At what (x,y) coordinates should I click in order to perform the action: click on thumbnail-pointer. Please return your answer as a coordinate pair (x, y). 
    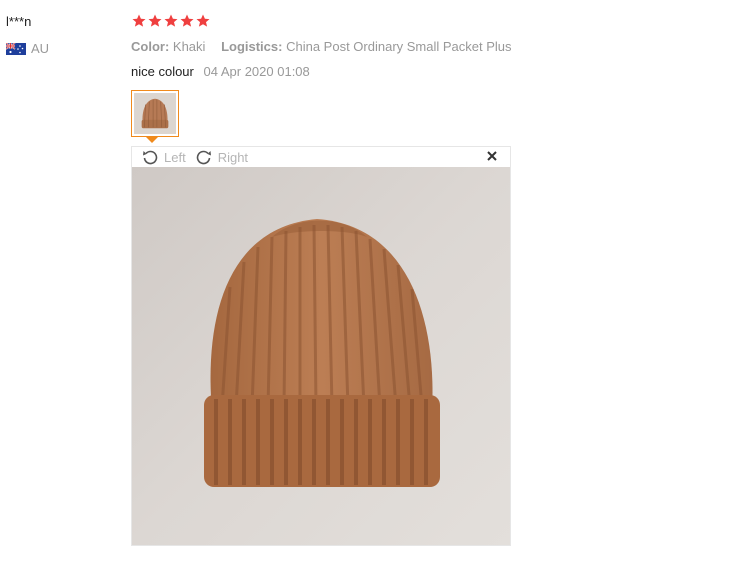
    Looking at the image, I should click on (152, 140).